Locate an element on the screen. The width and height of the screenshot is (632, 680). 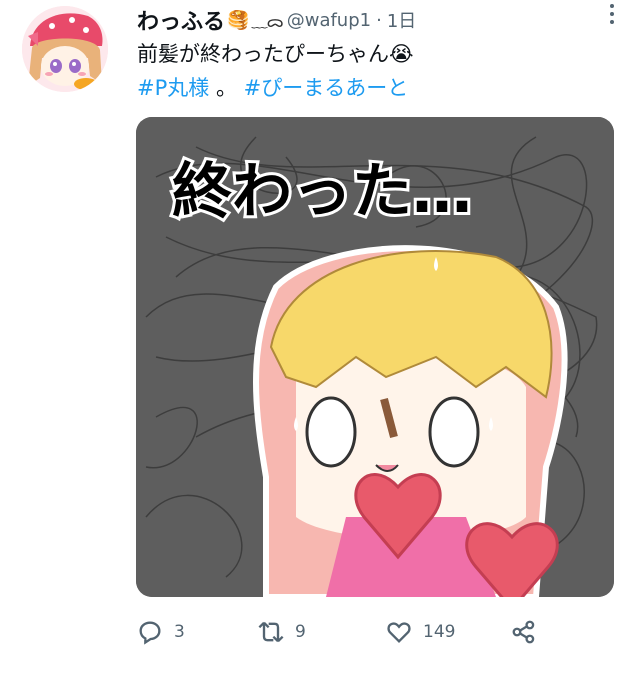
retweet-count: 9 is located at coordinates (300, 632).